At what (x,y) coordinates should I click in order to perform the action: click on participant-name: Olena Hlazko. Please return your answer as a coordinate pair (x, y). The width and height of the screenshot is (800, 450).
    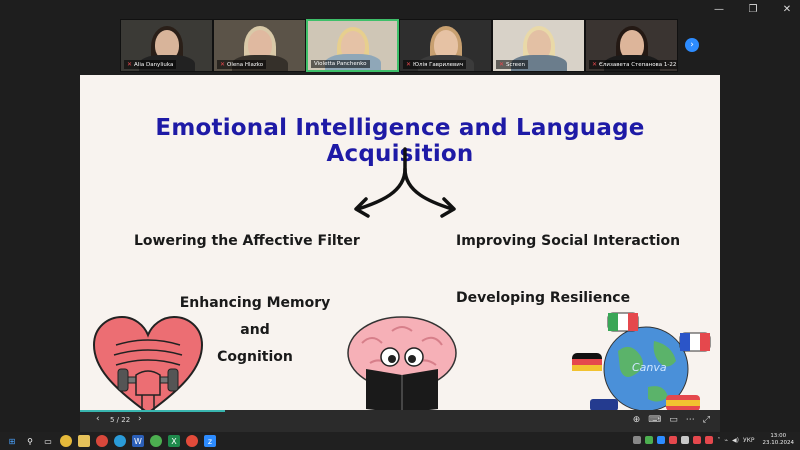
    Looking at the image, I should click on (245, 64).